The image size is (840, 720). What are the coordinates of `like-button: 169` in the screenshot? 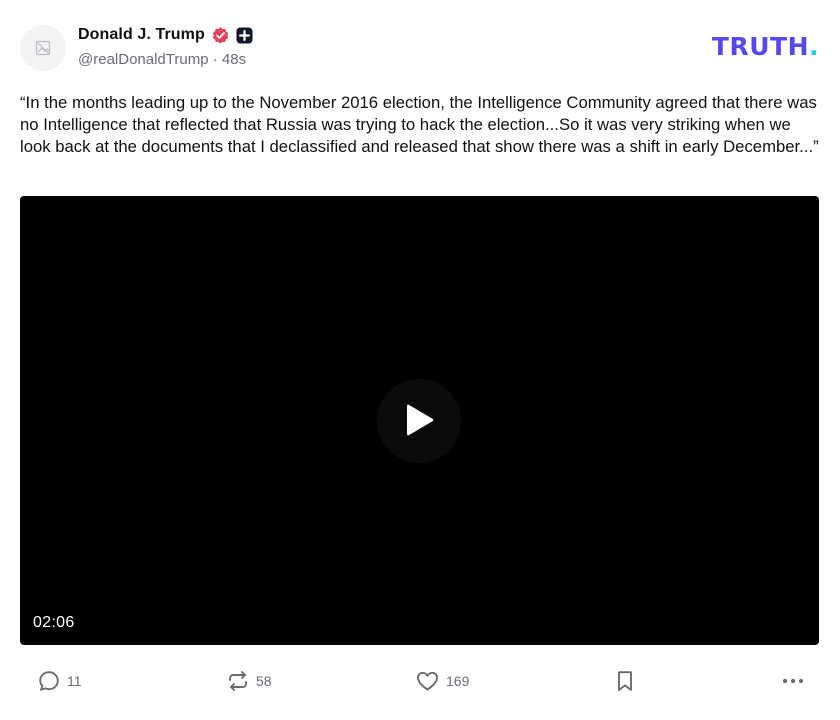 It's located at (442, 681).